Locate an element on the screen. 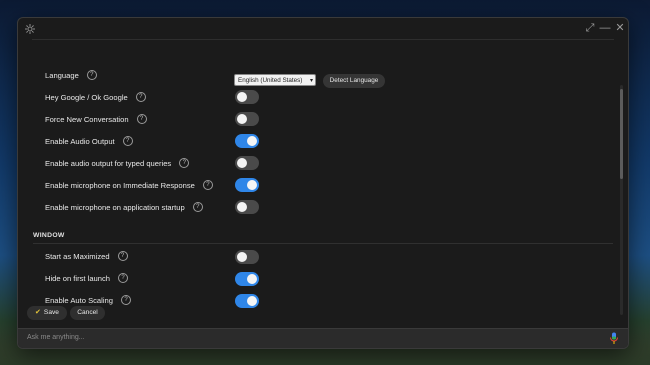 The width and height of the screenshot is (650, 365). save-label: Save is located at coordinates (51, 312).